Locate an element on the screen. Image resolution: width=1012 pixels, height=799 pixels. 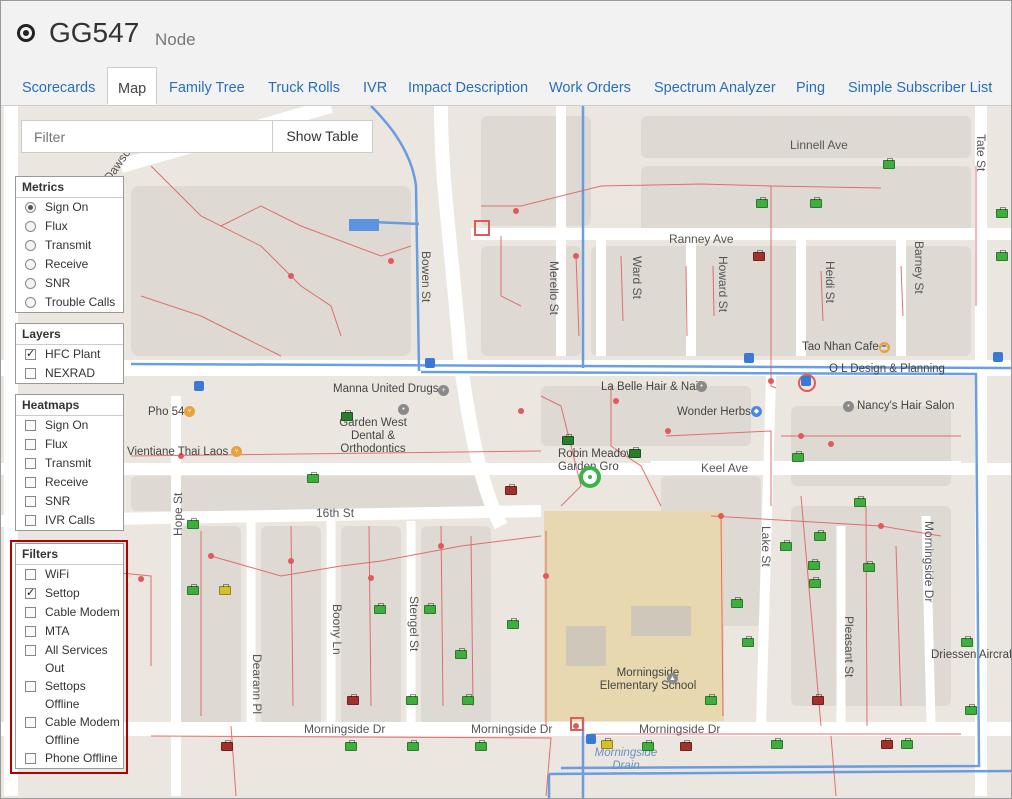
tab-map: Map is located at coordinates (132, 86).